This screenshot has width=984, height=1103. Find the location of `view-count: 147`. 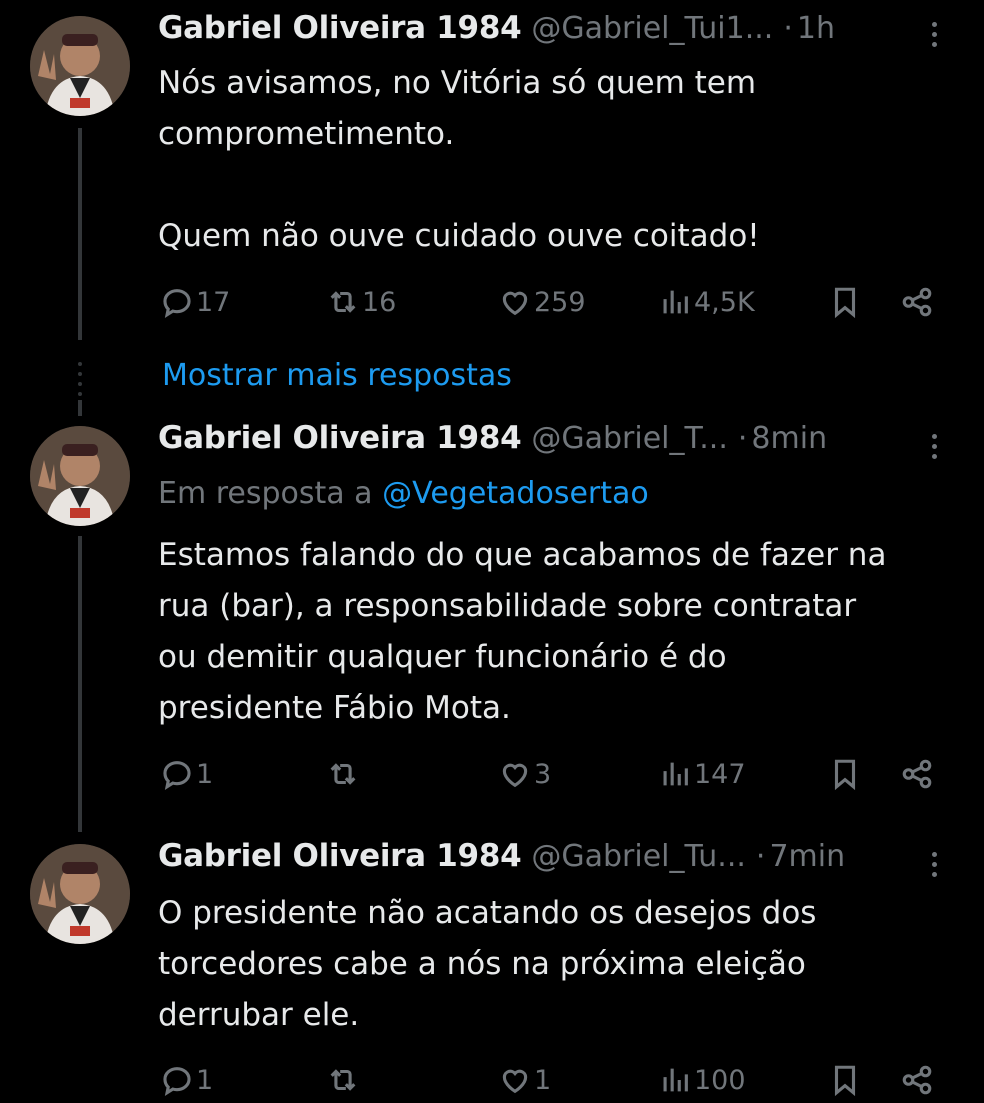

view-count: 147 is located at coordinates (720, 774).